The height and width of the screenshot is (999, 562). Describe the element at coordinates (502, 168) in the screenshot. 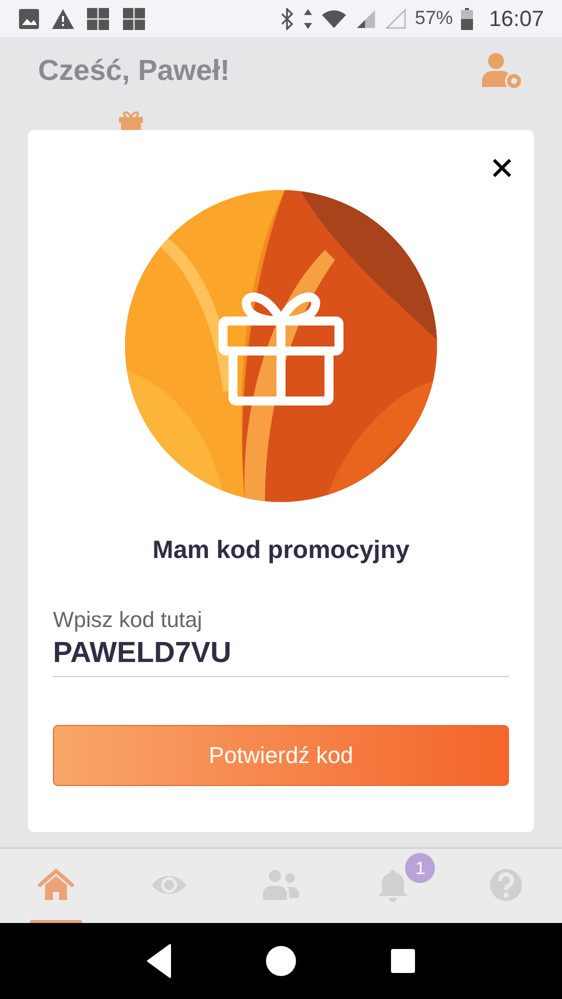

I see `close-icon` at that location.